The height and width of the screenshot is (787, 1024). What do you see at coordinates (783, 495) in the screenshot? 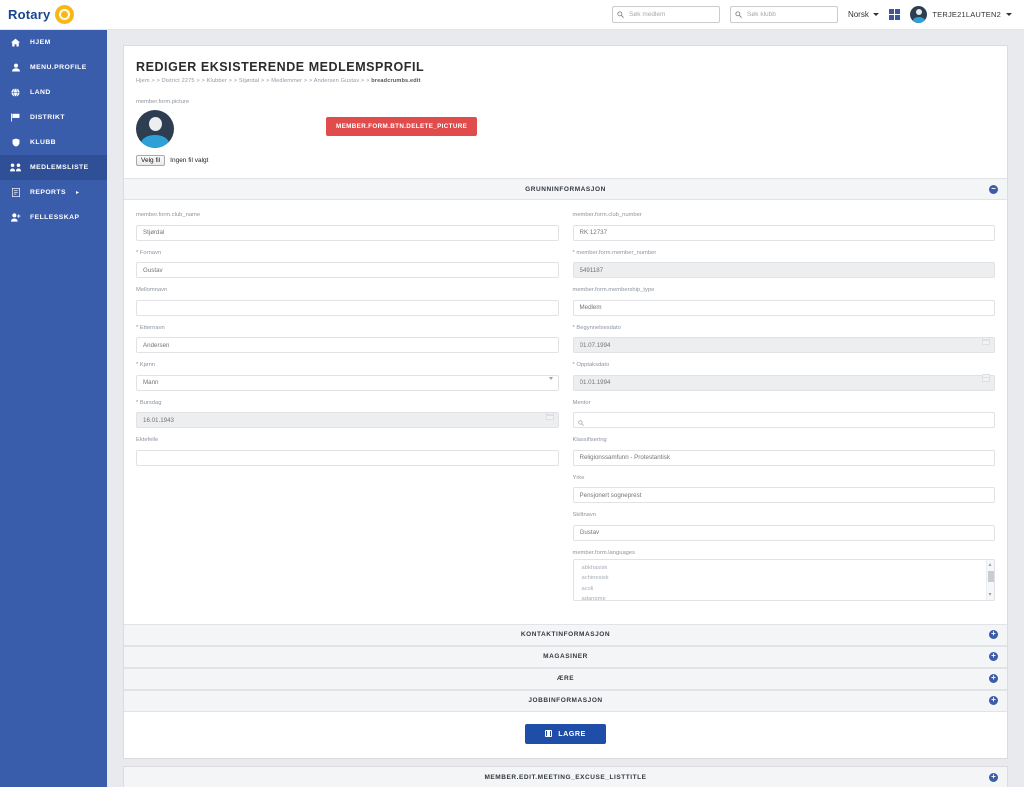
I see `yrke-input` at bounding box center [783, 495].